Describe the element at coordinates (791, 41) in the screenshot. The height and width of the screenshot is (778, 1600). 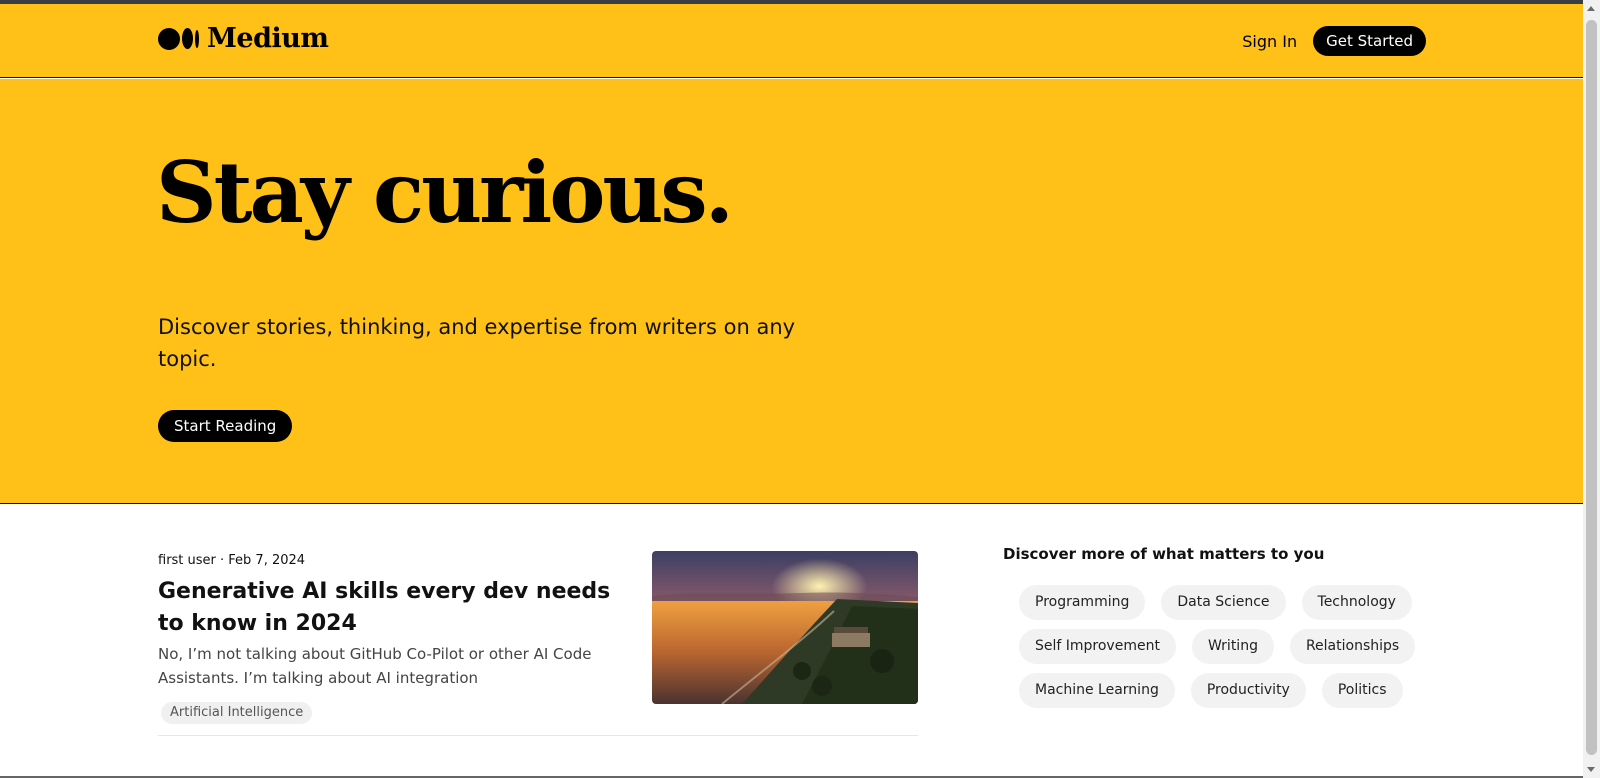
I see `site-header: Medium Sign In Get Started` at that location.